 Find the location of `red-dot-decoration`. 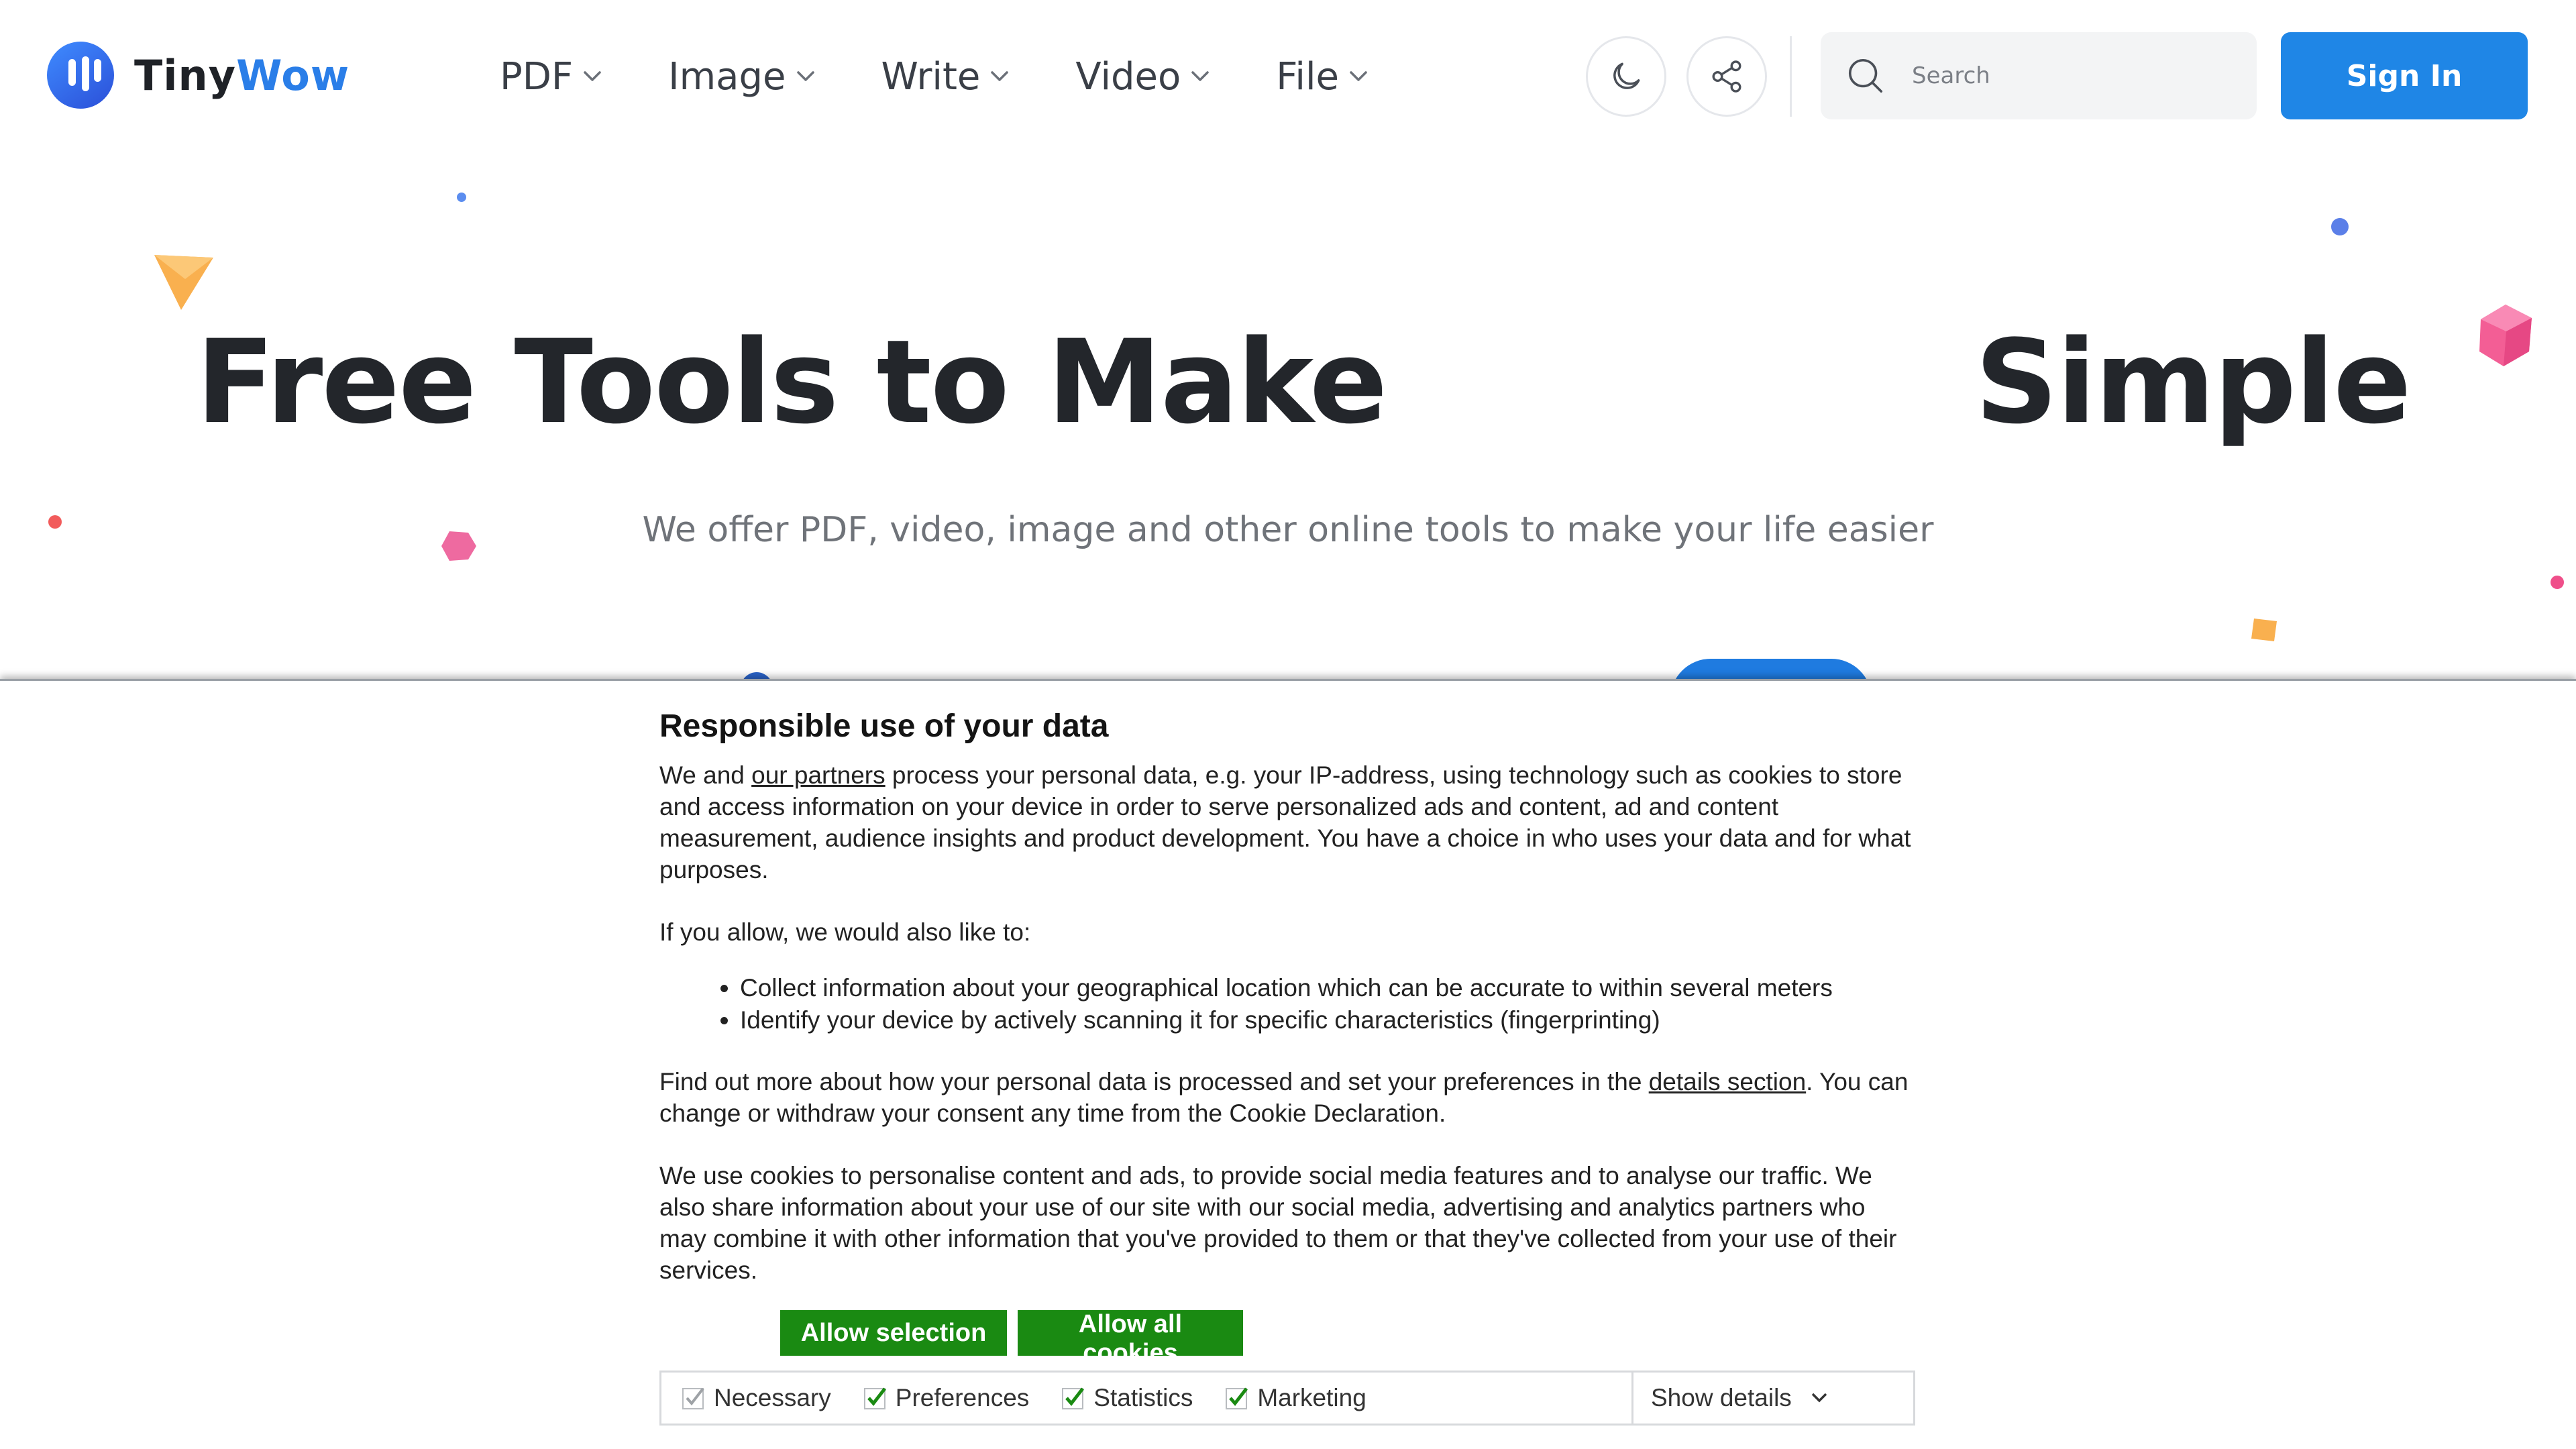

red-dot-decoration is located at coordinates (55, 522).